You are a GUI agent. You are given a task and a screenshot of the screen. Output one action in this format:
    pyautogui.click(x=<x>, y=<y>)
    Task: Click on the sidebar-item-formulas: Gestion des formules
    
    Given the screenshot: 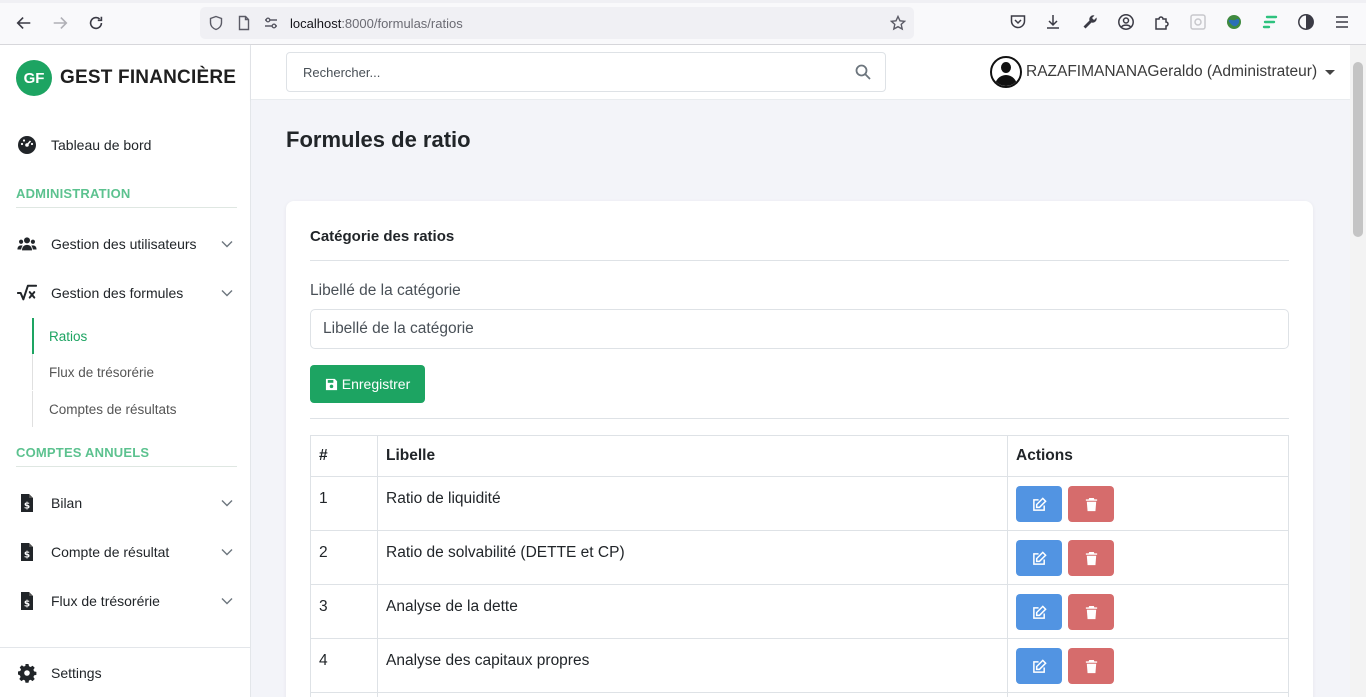 What is the action you would take?
    pyautogui.click(x=127, y=293)
    